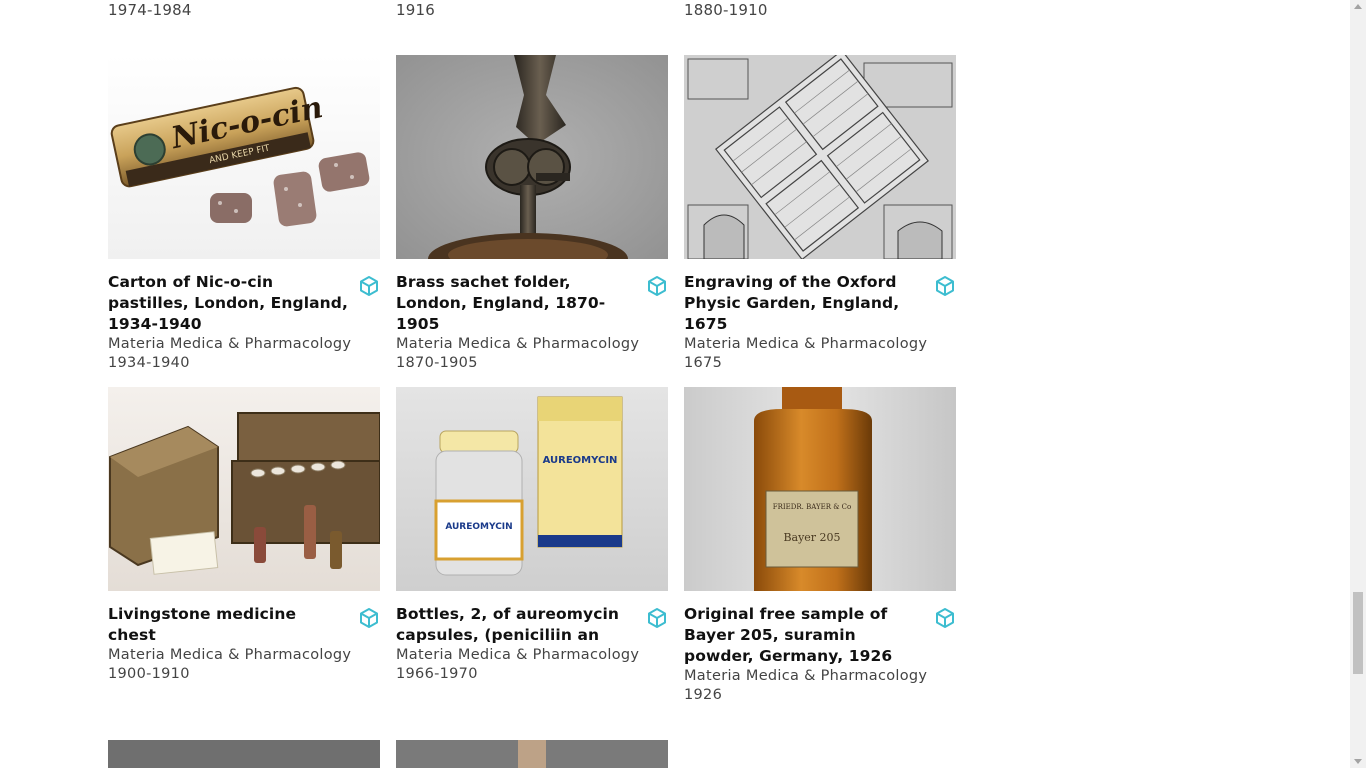 The height and width of the screenshot is (768, 1366). Describe the element at coordinates (150, 10) in the screenshot. I see `previous-item-date: 1974-1984` at that location.